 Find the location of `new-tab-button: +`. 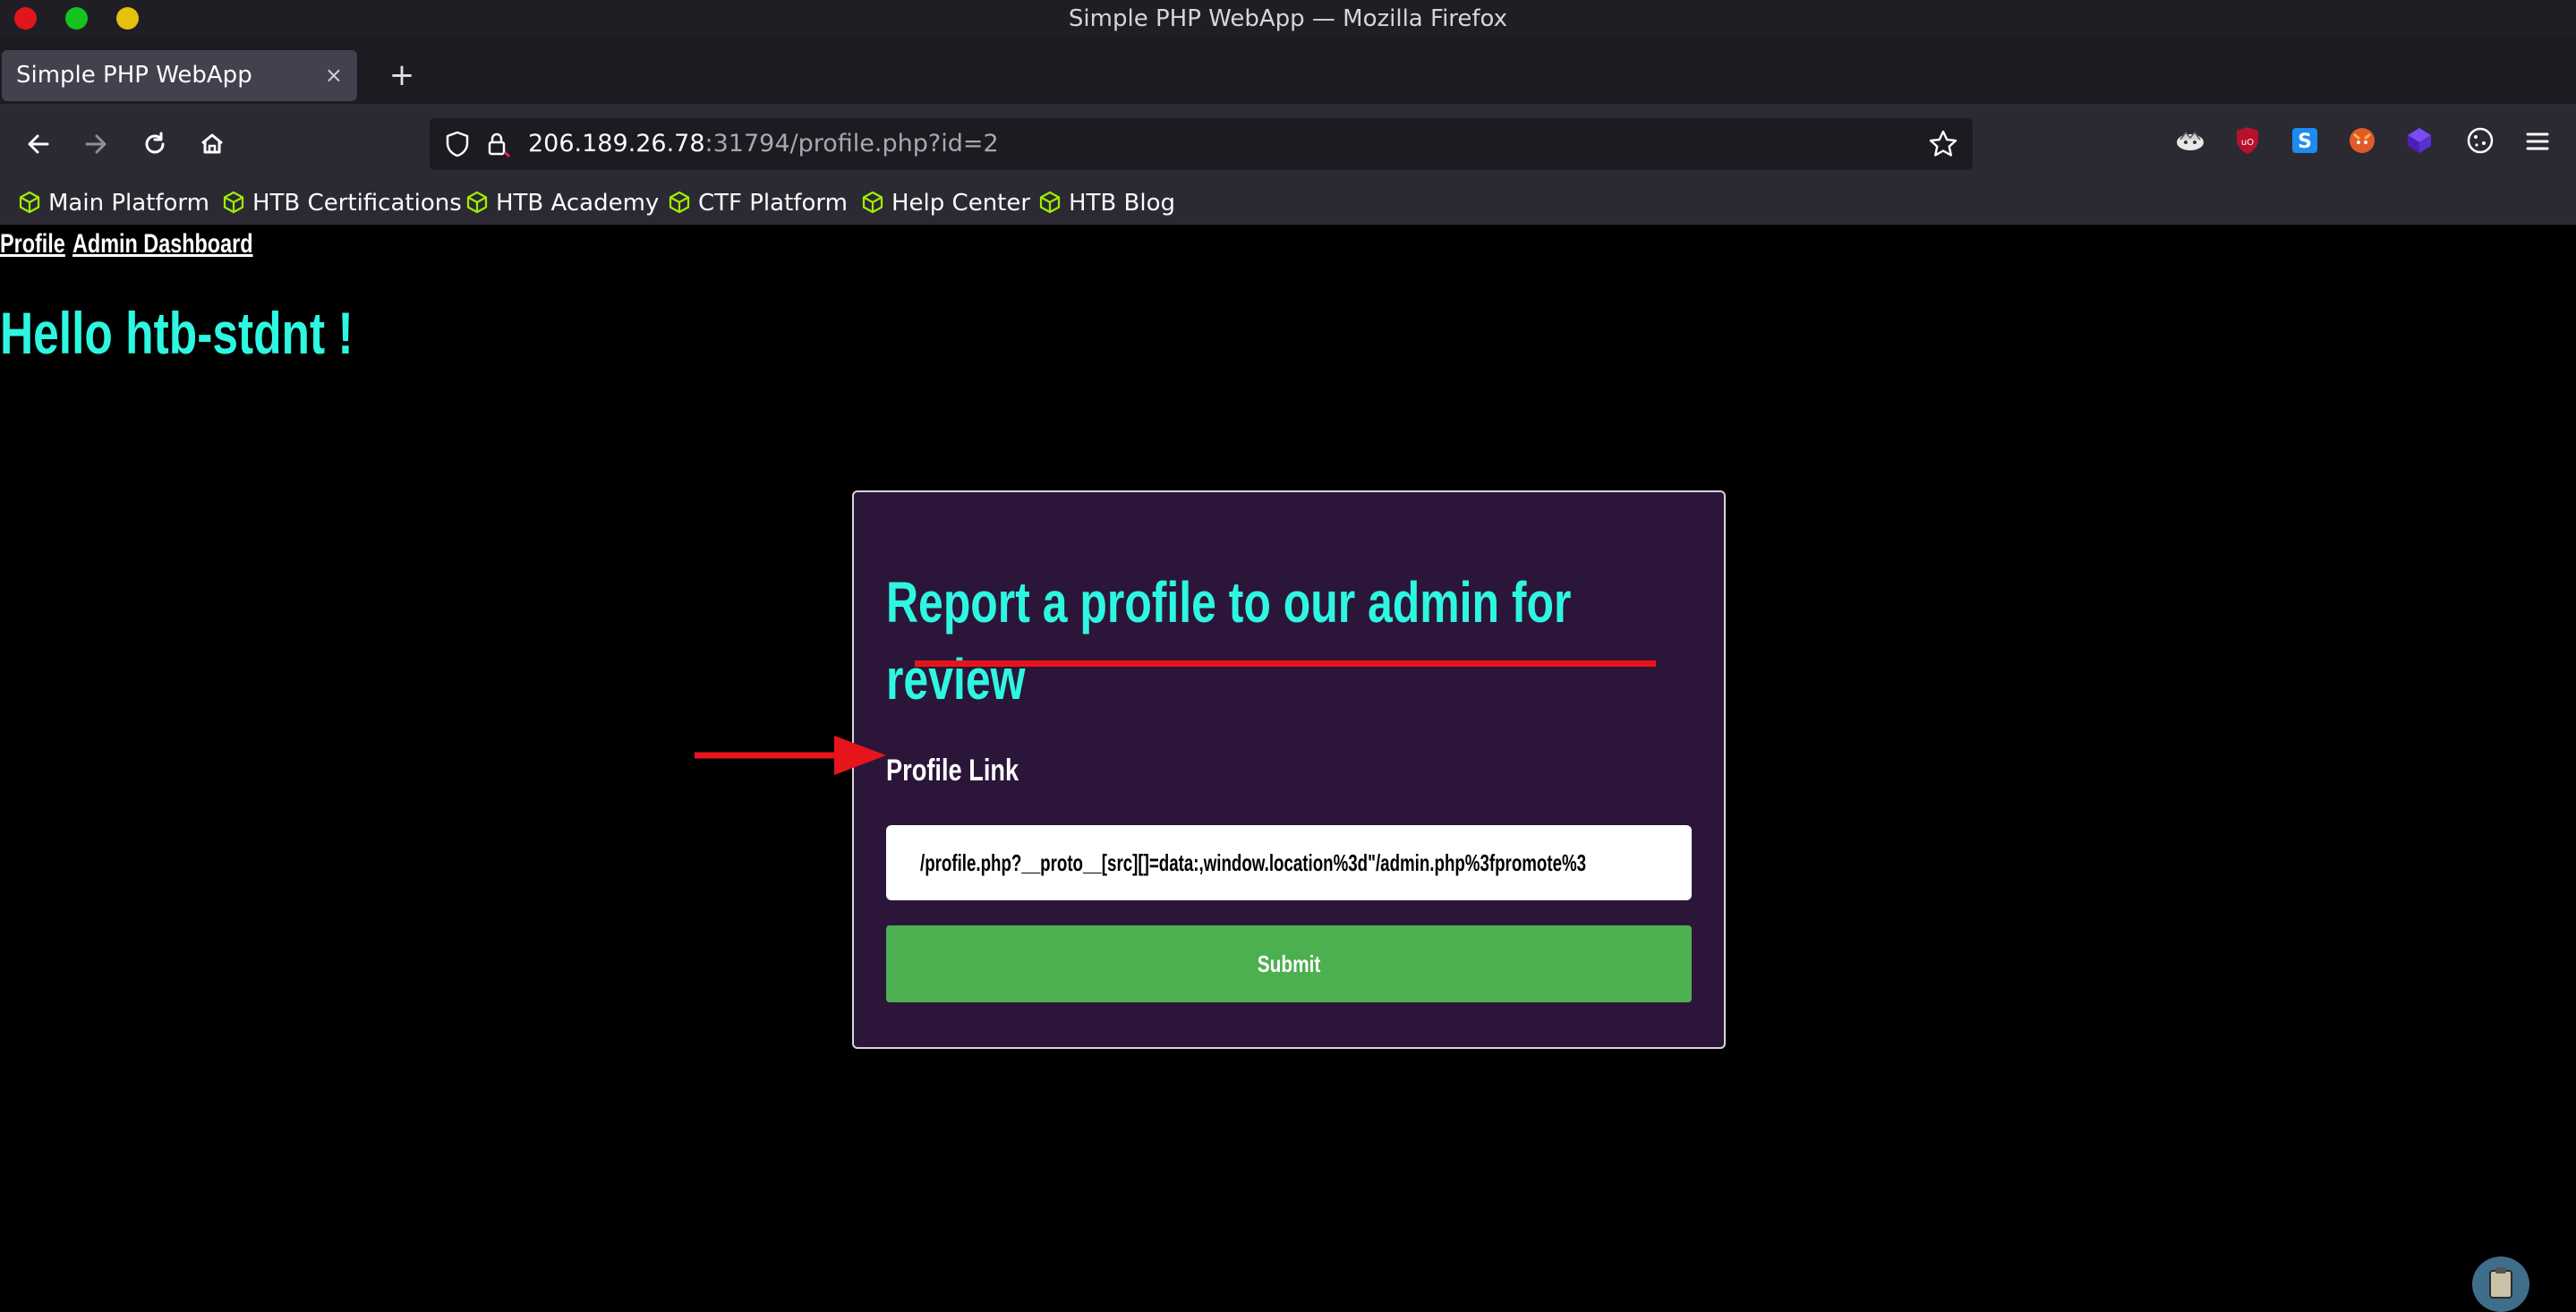

new-tab-button: + is located at coordinates (402, 75).